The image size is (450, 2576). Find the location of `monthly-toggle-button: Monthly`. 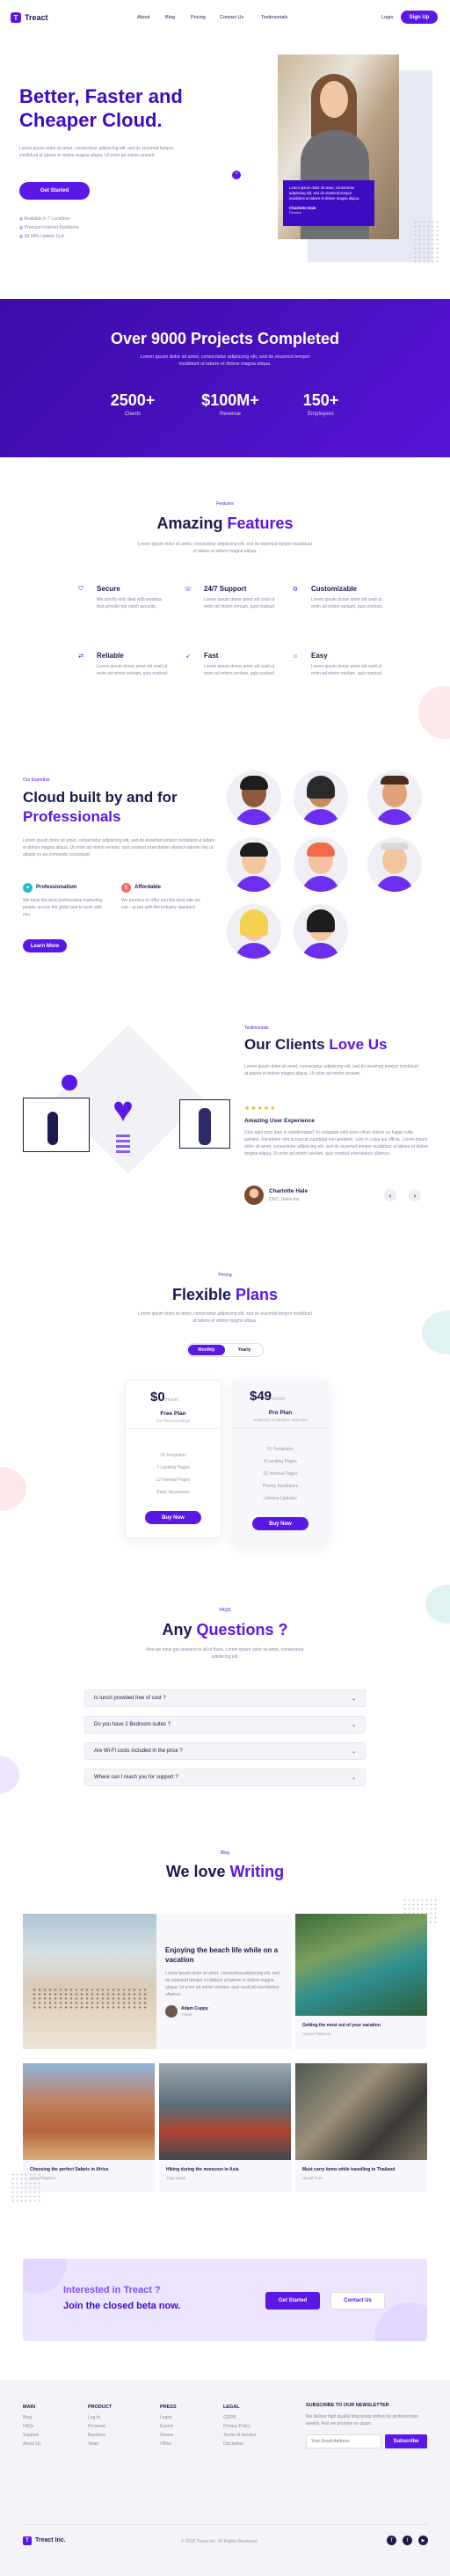

monthly-toggle-button: Monthly is located at coordinates (206, 1350).